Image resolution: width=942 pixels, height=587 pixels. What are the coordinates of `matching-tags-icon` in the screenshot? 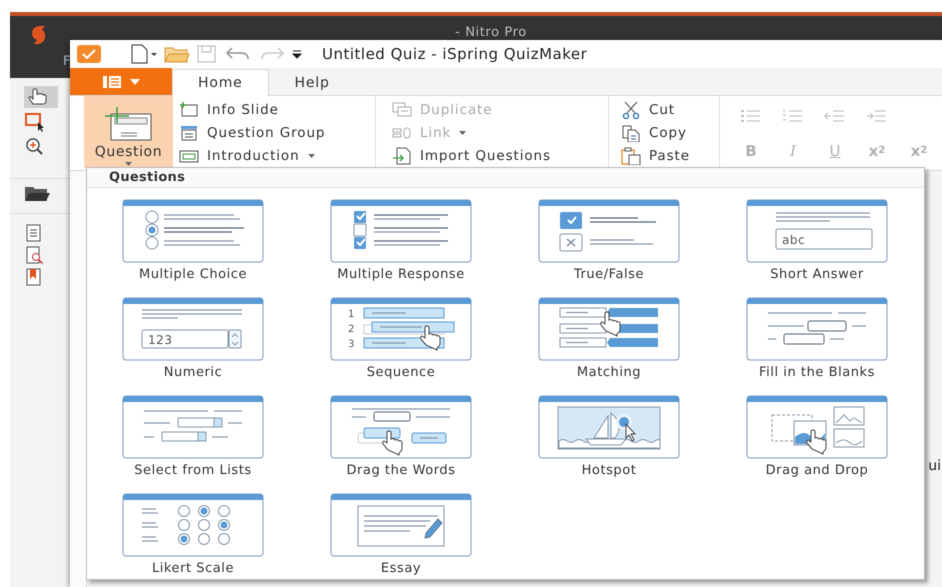 It's located at (609, 329).